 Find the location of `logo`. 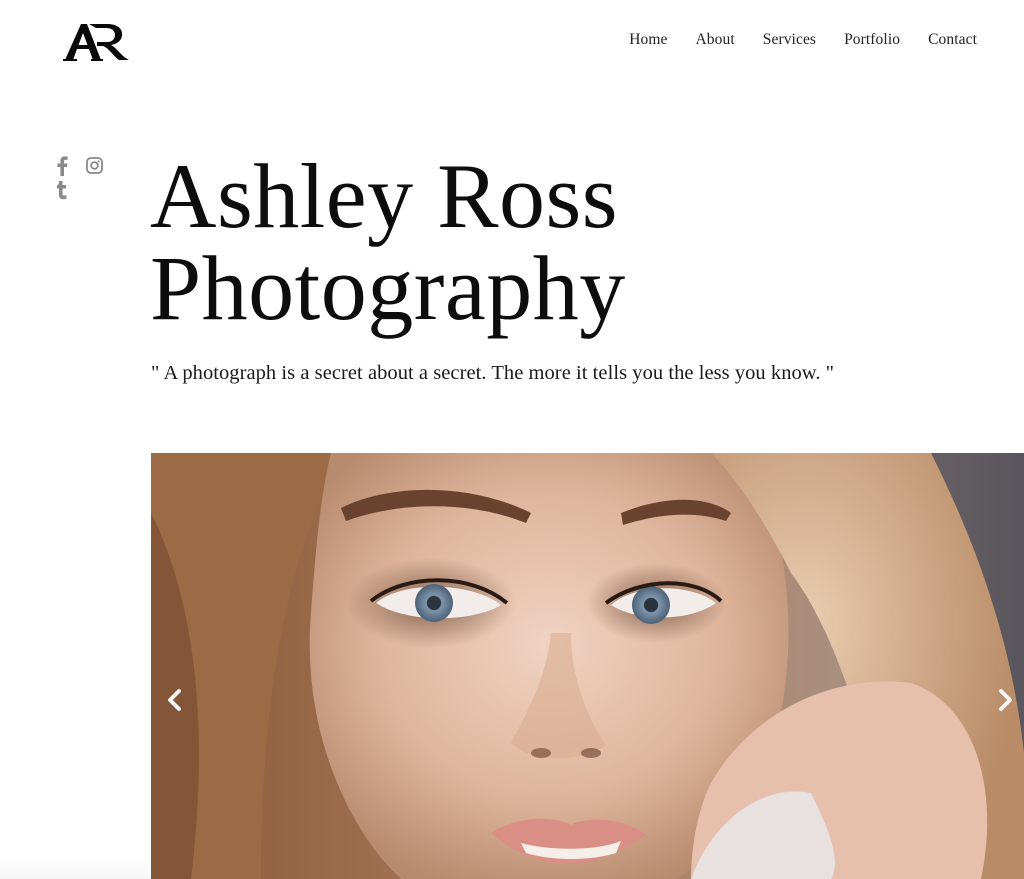

logo is located at coordinates (97, 41).